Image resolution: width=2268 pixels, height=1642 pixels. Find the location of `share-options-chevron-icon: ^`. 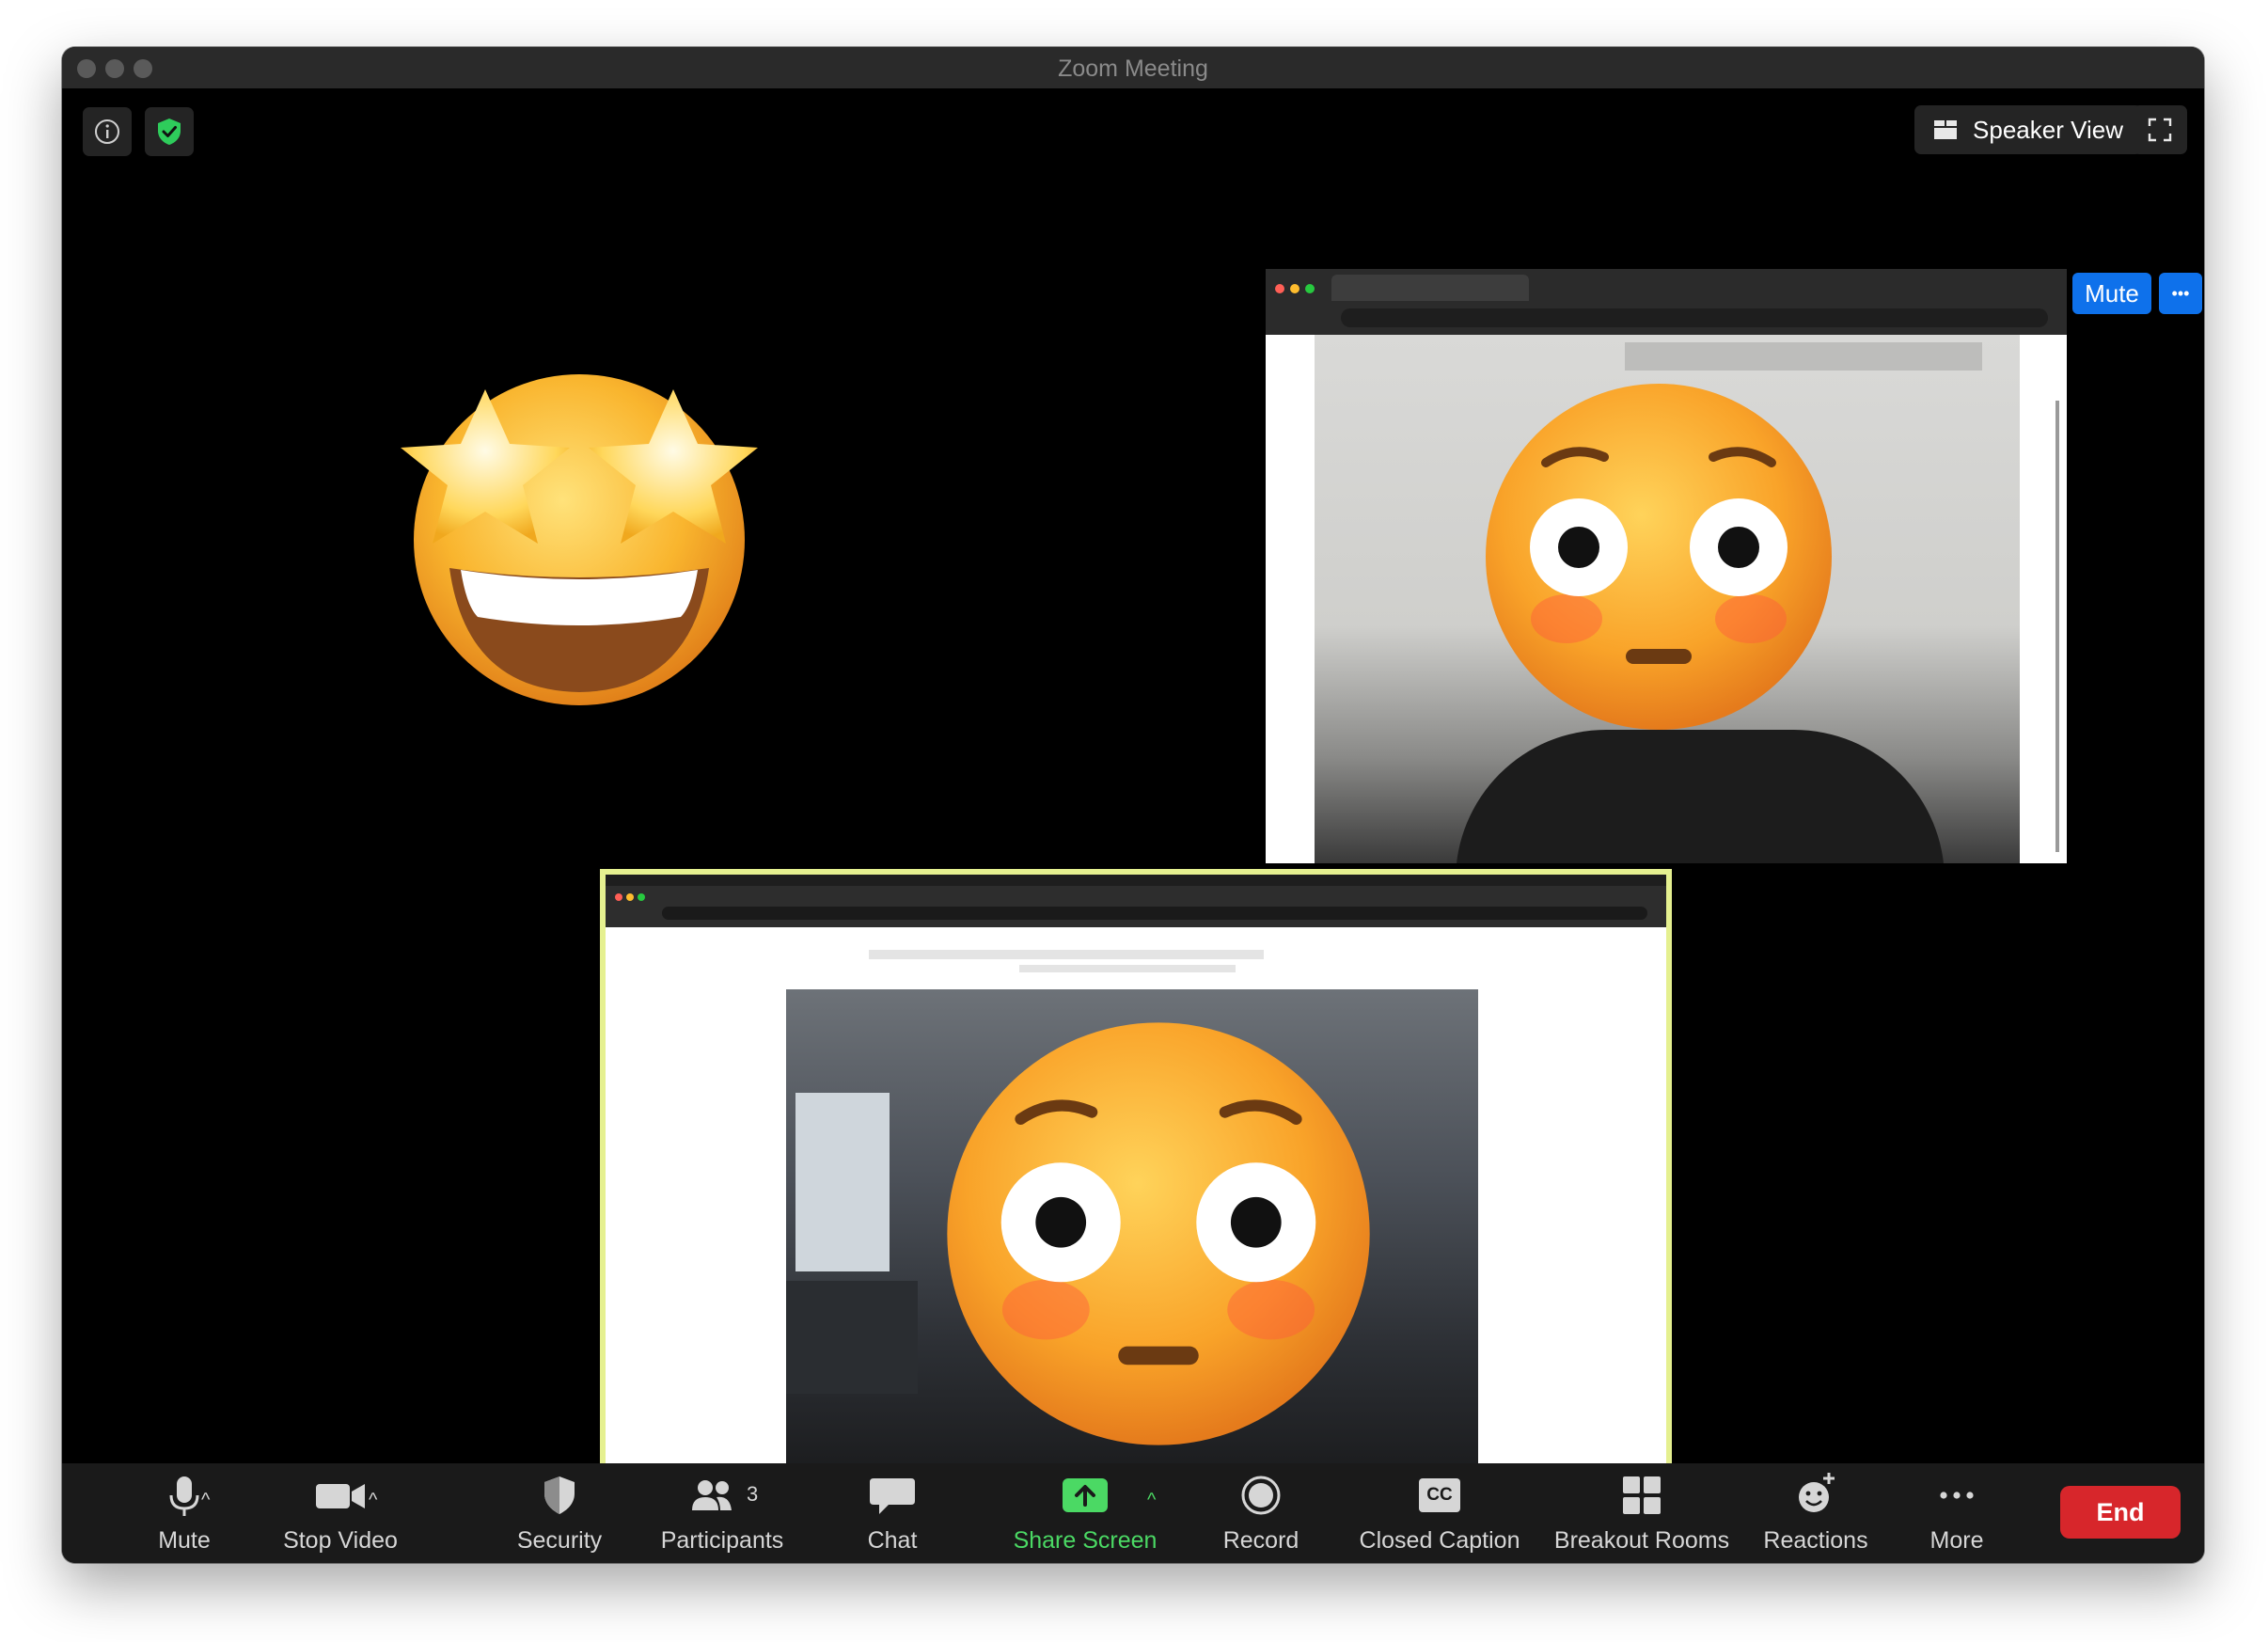

share-options-chevron-icon: ^ is located at coordinates (1151, 1500).